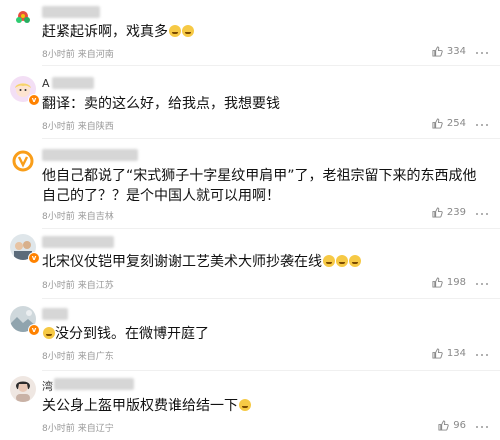  I want to click on username-prefix: A, so click(46, 83).